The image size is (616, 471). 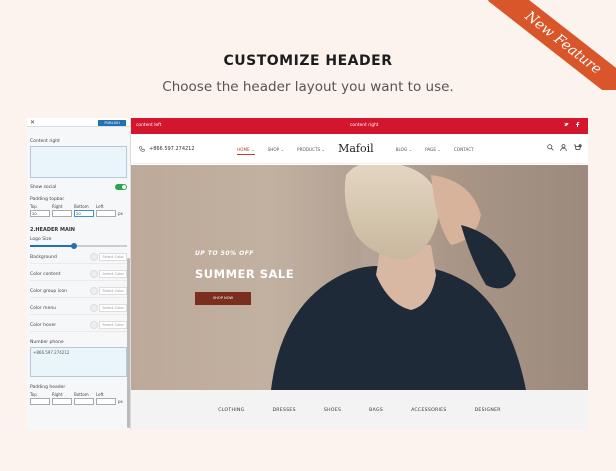 I want to click on color-setting-label: Color group icon, so click(x=49, y=291).